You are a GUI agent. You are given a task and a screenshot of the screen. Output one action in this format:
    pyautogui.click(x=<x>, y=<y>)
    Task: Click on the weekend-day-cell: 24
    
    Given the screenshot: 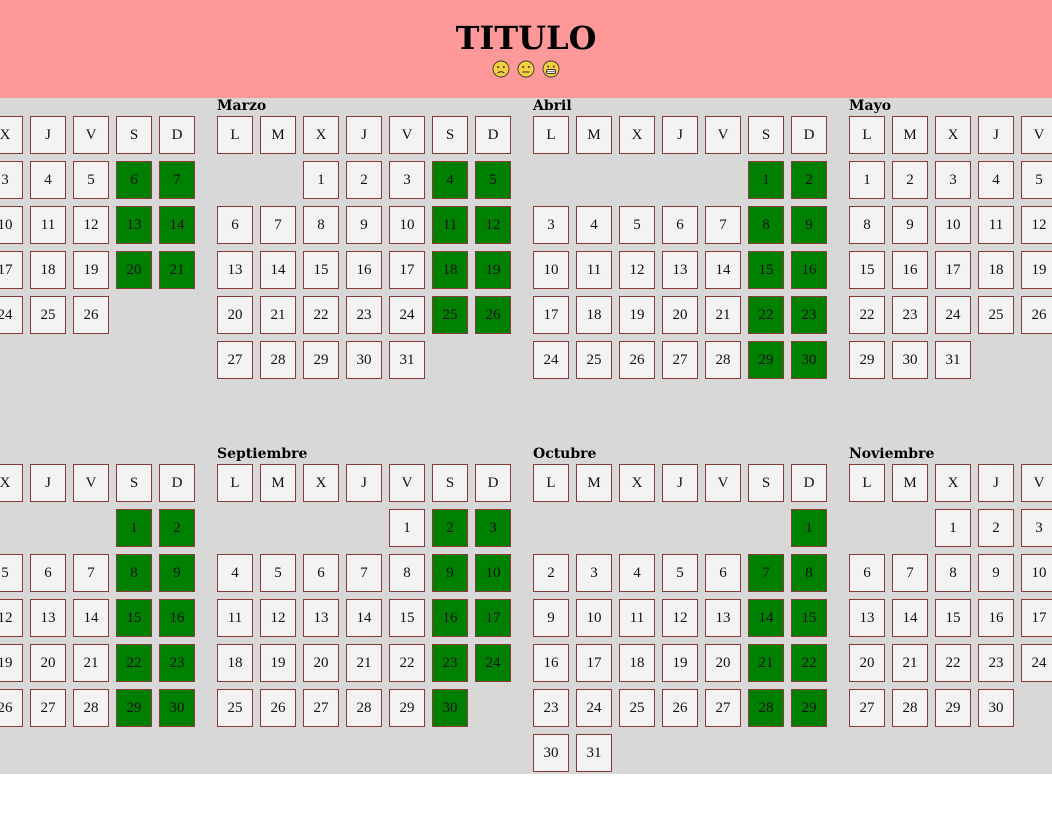 What is the action you would take?
    pyautogui.click(x=493, y=663)
    